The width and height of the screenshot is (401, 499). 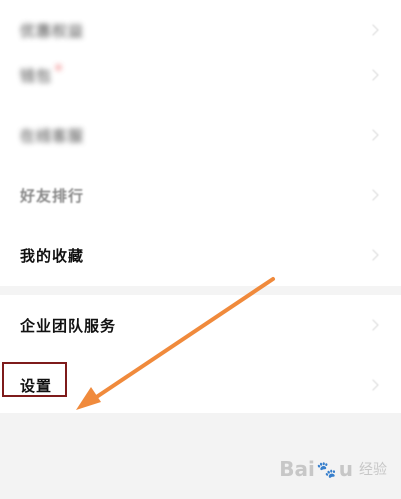 What do you see at coordinates (200, 255) in the screenshot?
I see `menu-item-favorites: 我的收藏` at bounding box center [200, 255].